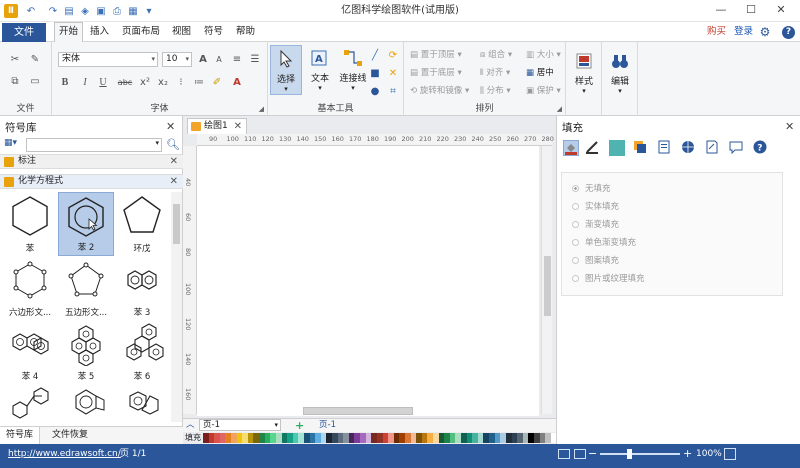 The image size is (800, 468). I want to click on distribute-button: ⫼ 分布 ▾, so click(495, 91).